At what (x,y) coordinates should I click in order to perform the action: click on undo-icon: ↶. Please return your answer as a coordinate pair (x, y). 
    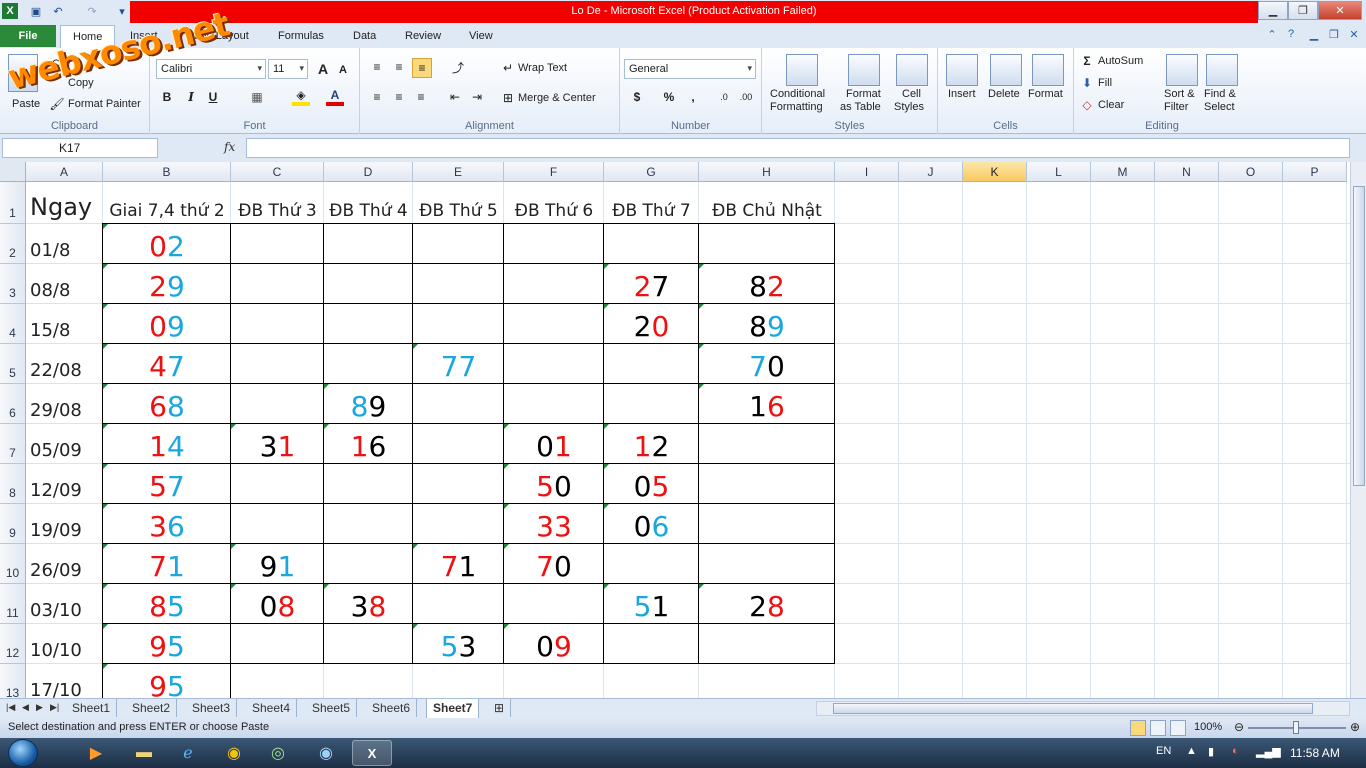
    Looking at the image, I should click on (58, 11).